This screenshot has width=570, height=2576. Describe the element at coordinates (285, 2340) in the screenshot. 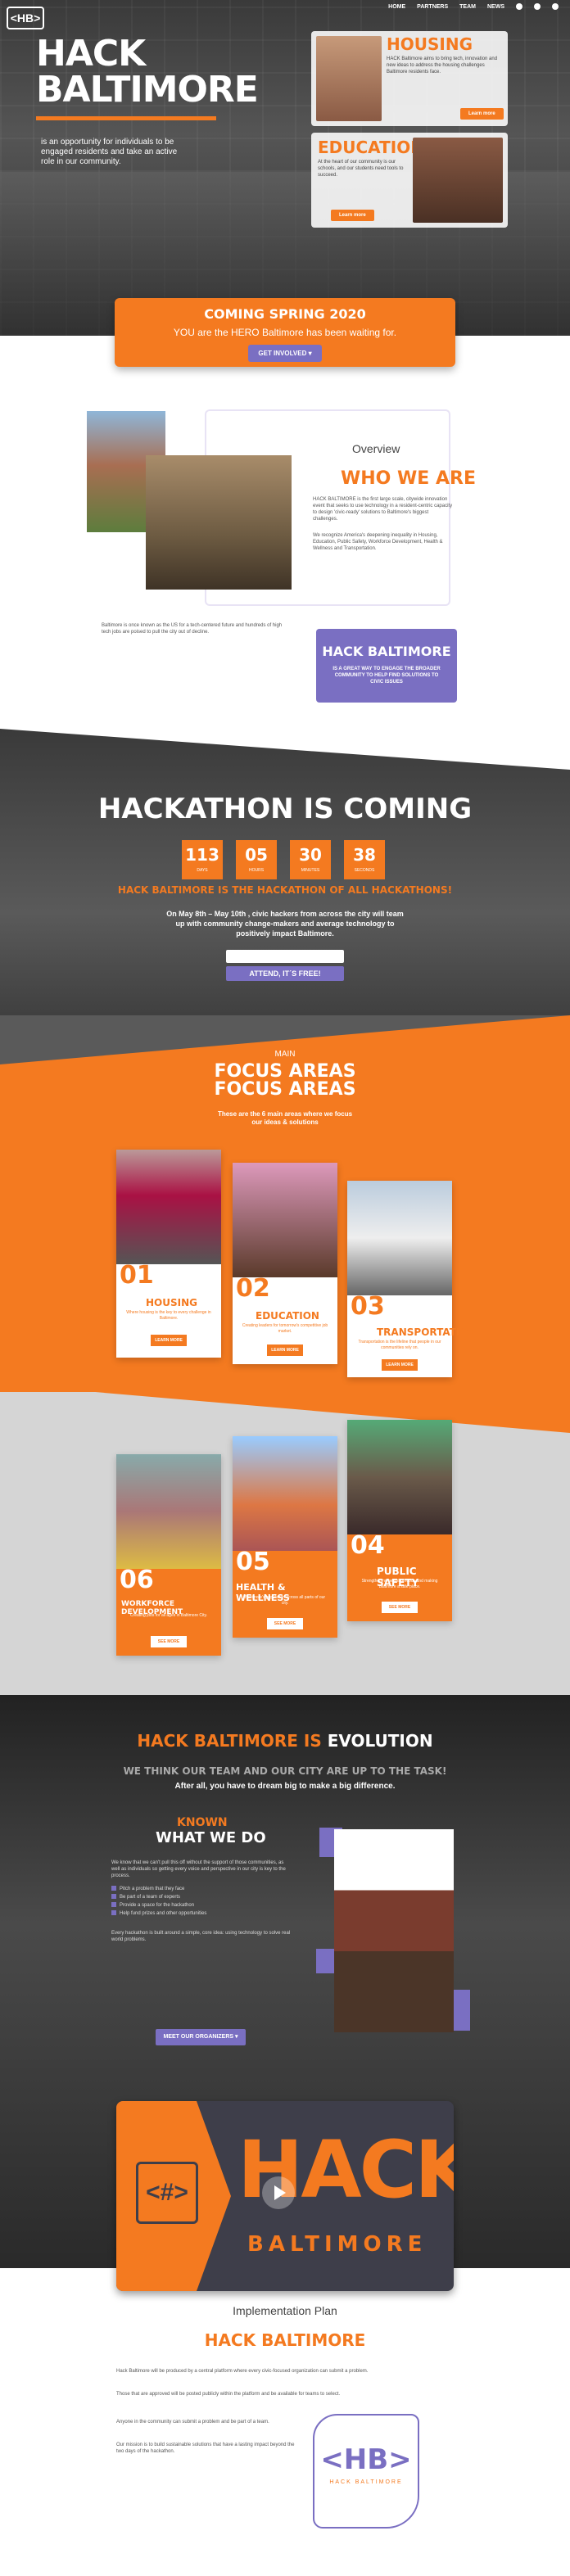

I see `implementation-title: HACK BALTIMORE` at that location.